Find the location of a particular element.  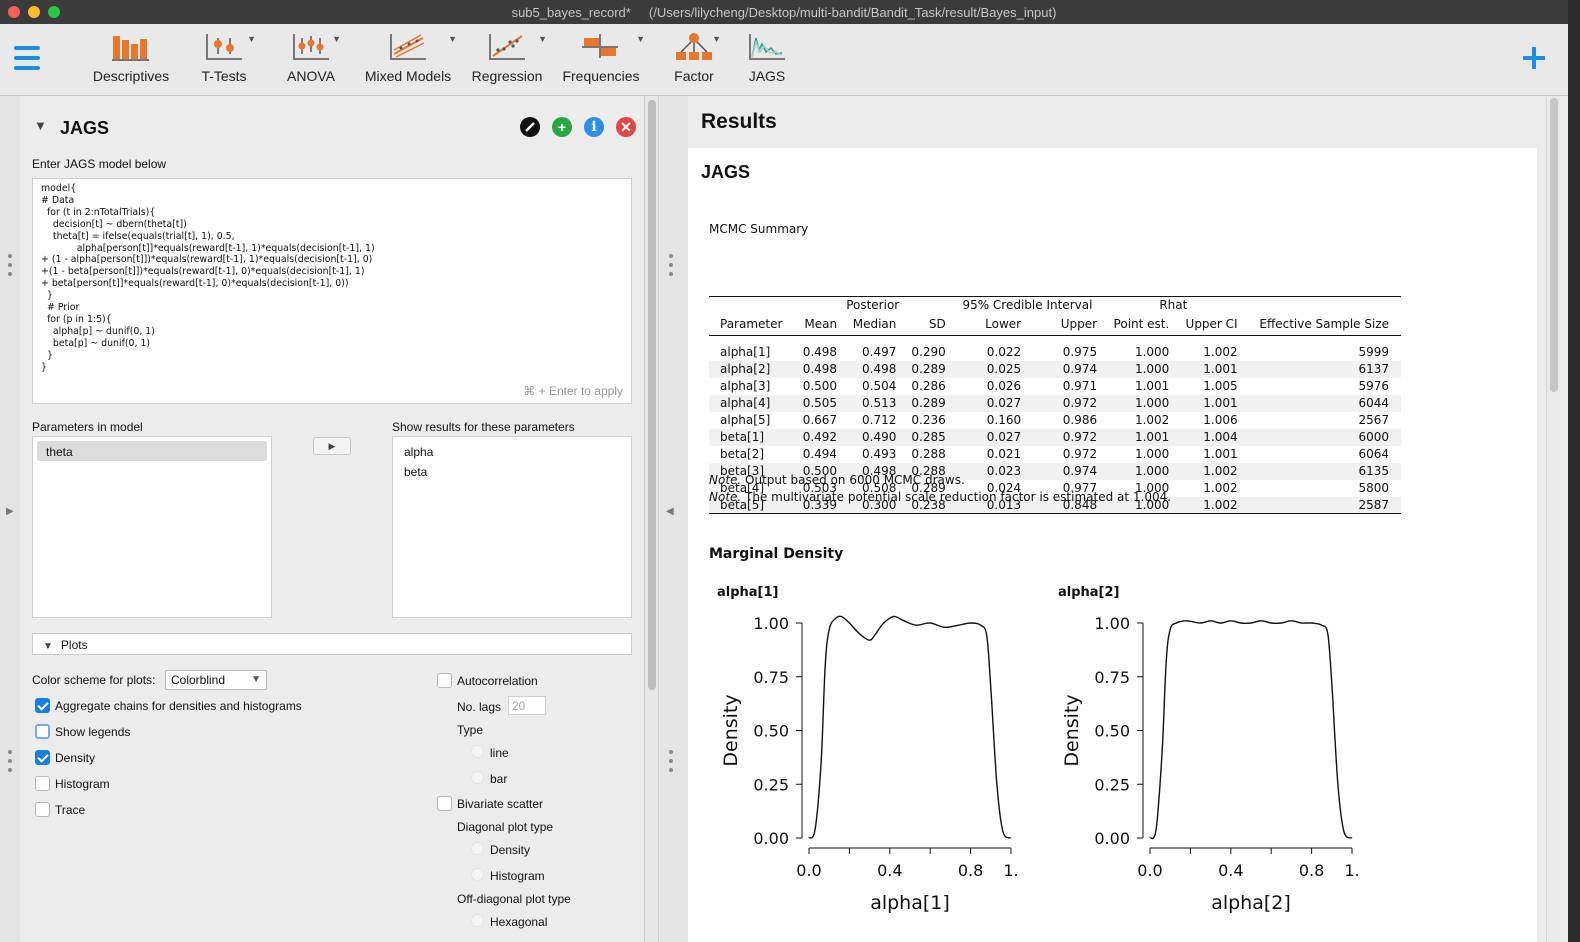

x-tick-label: 0.0 is located at coordinates (808, 870).